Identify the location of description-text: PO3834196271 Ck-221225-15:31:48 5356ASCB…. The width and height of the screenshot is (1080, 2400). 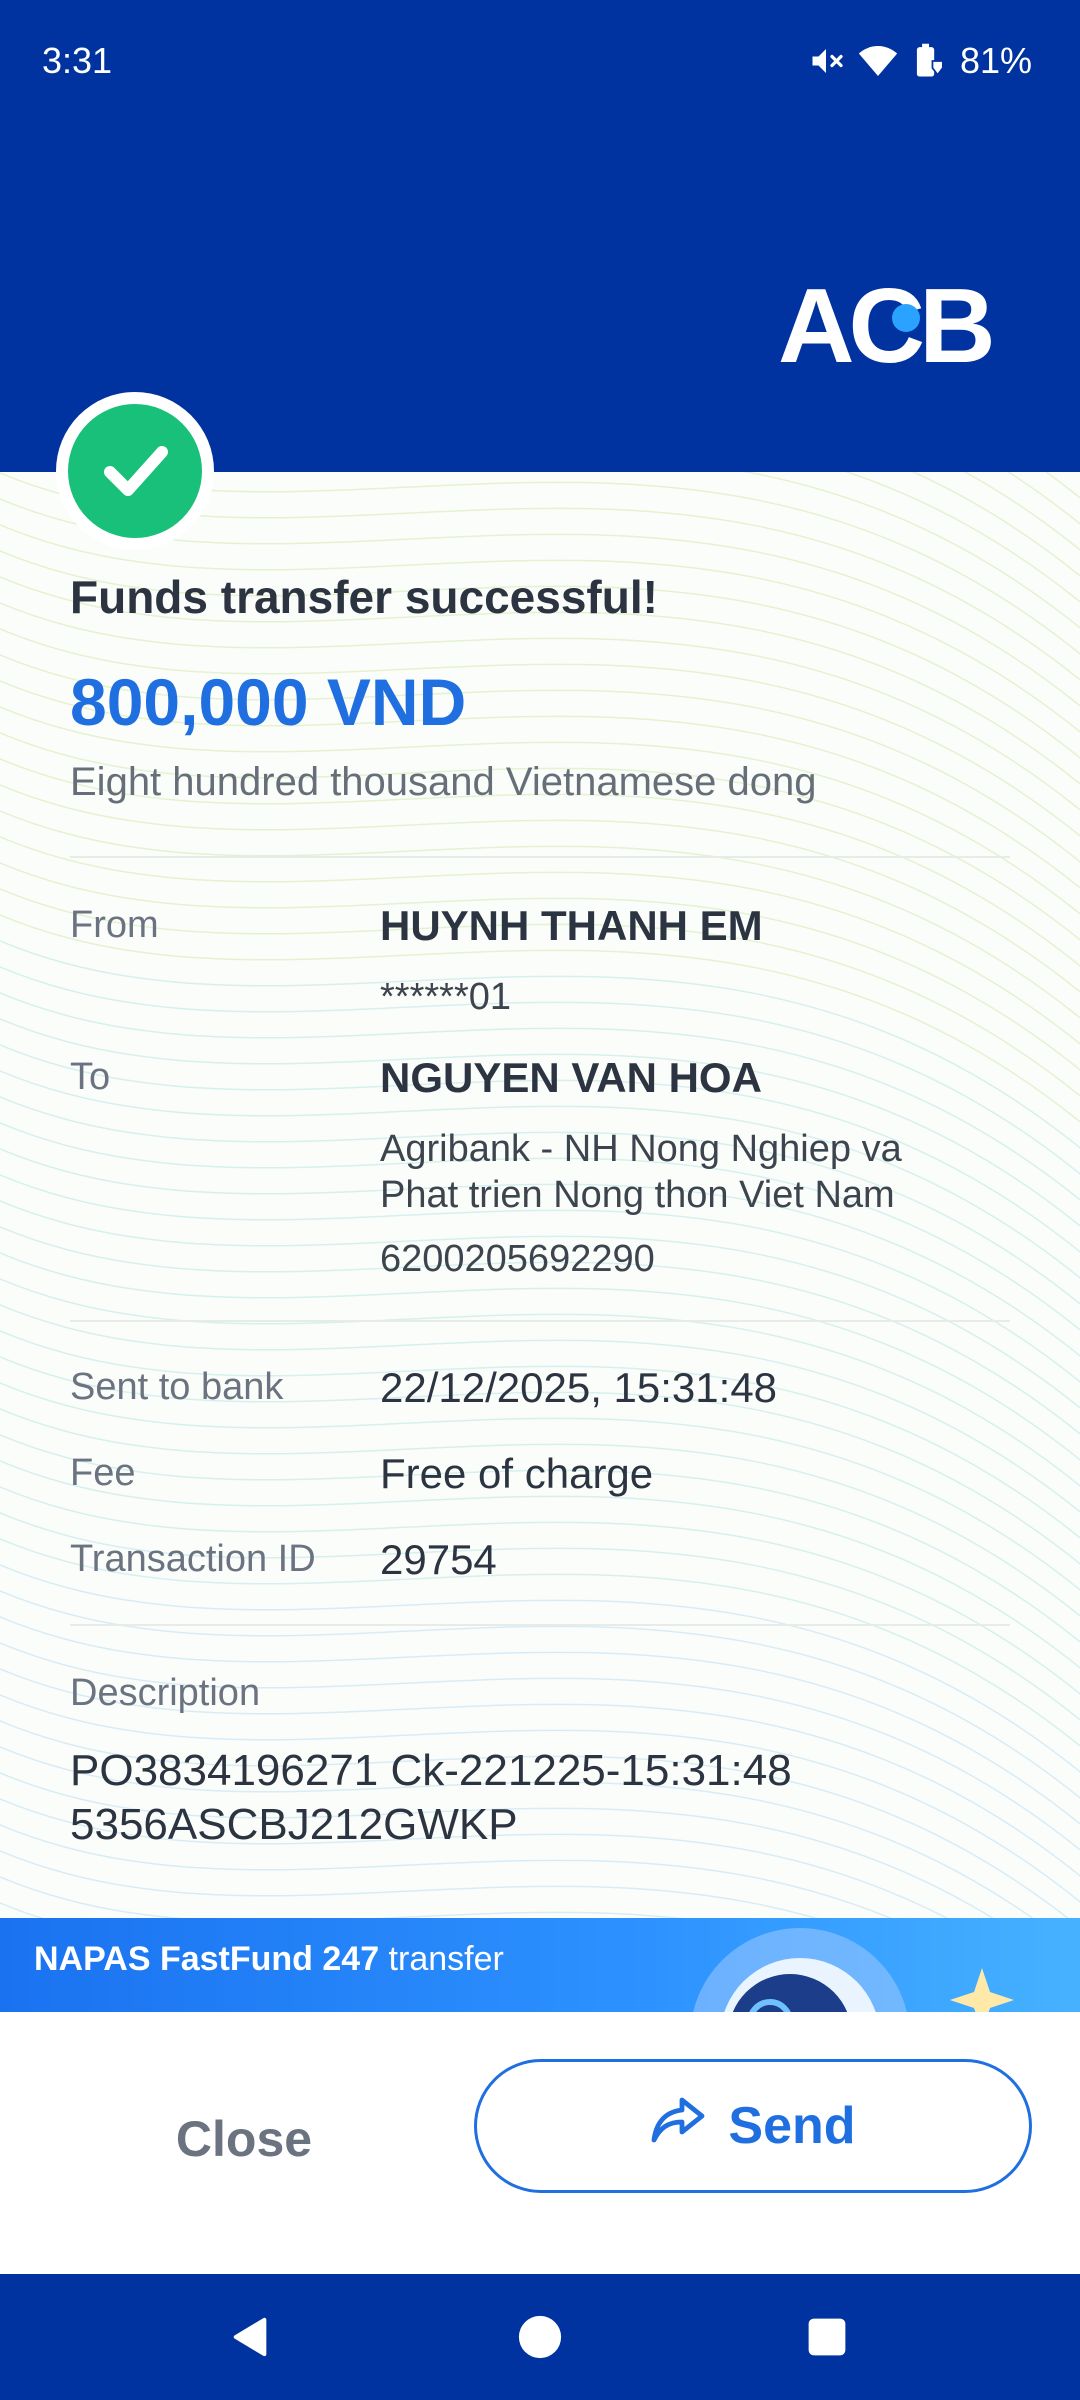
(550, 1798).